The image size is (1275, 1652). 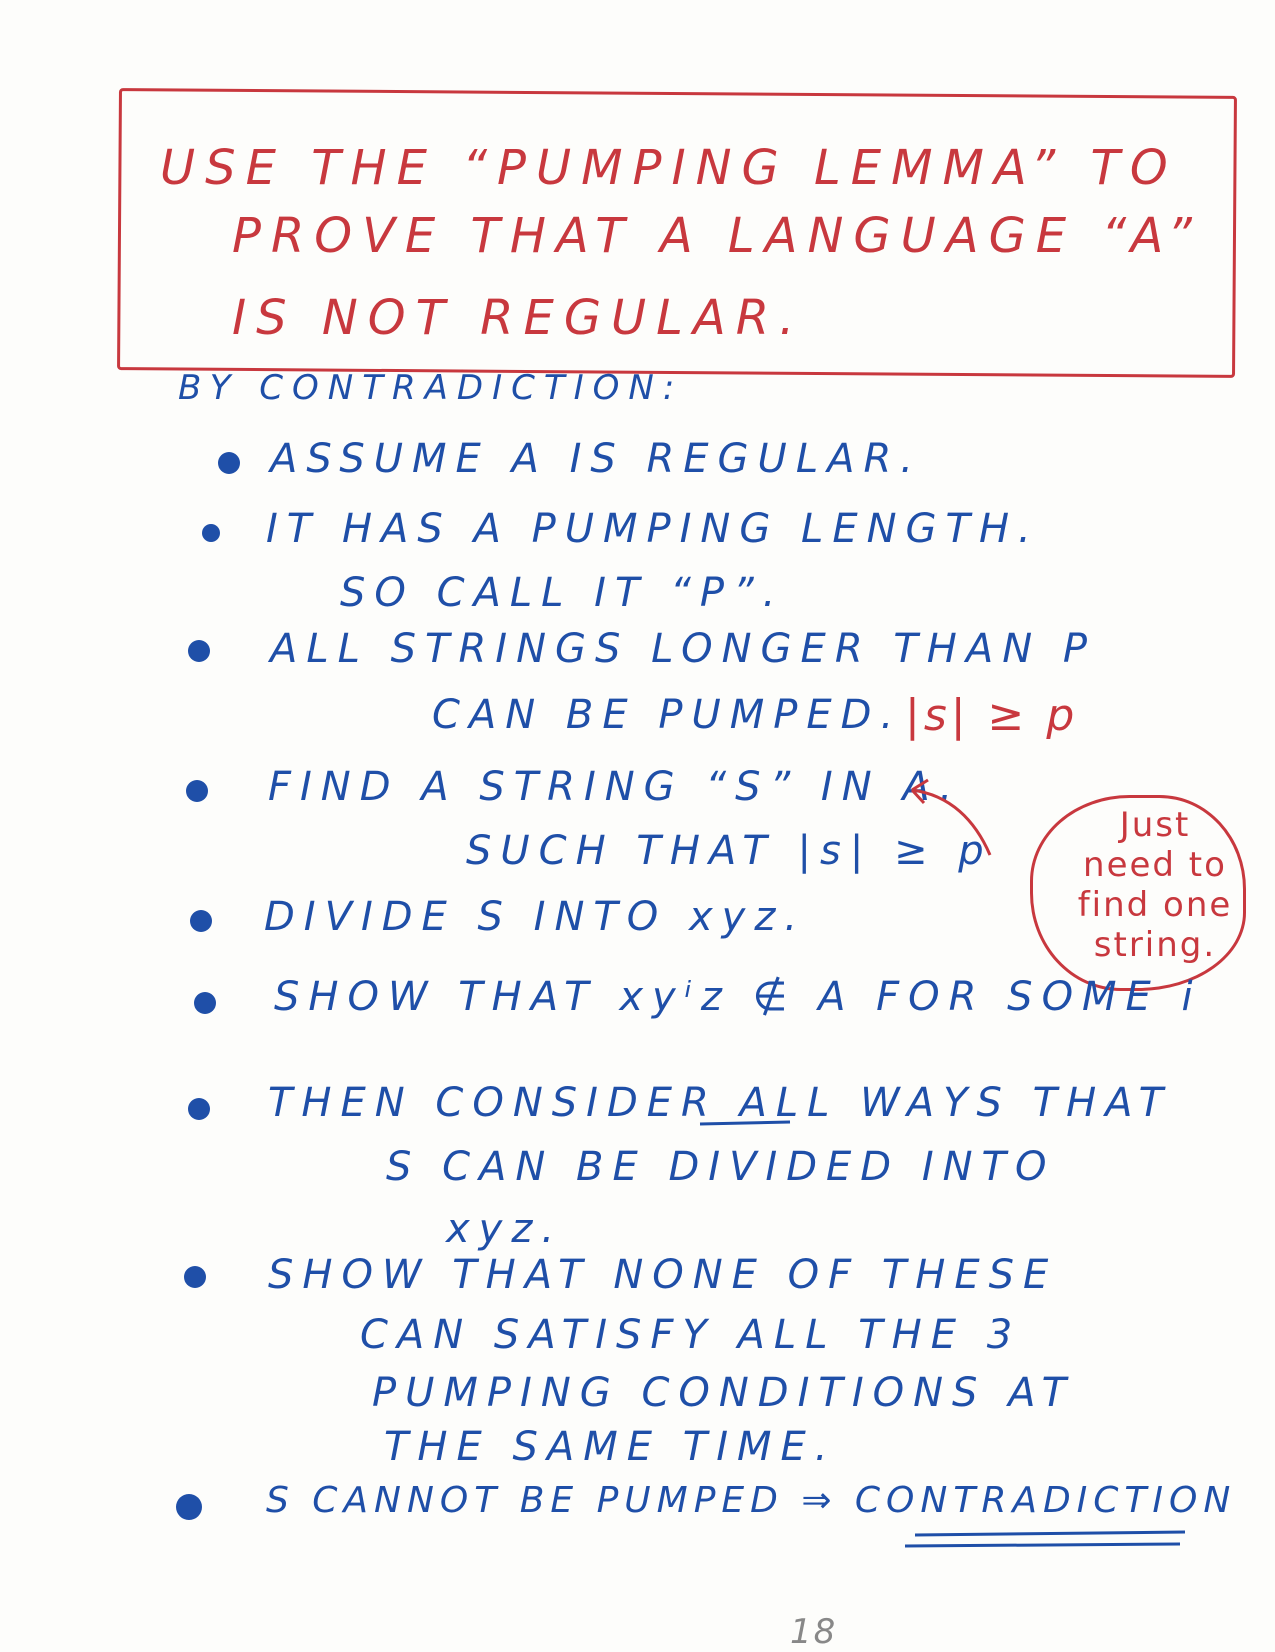 I want to click on all-underline, so click(x=745, y=1123).